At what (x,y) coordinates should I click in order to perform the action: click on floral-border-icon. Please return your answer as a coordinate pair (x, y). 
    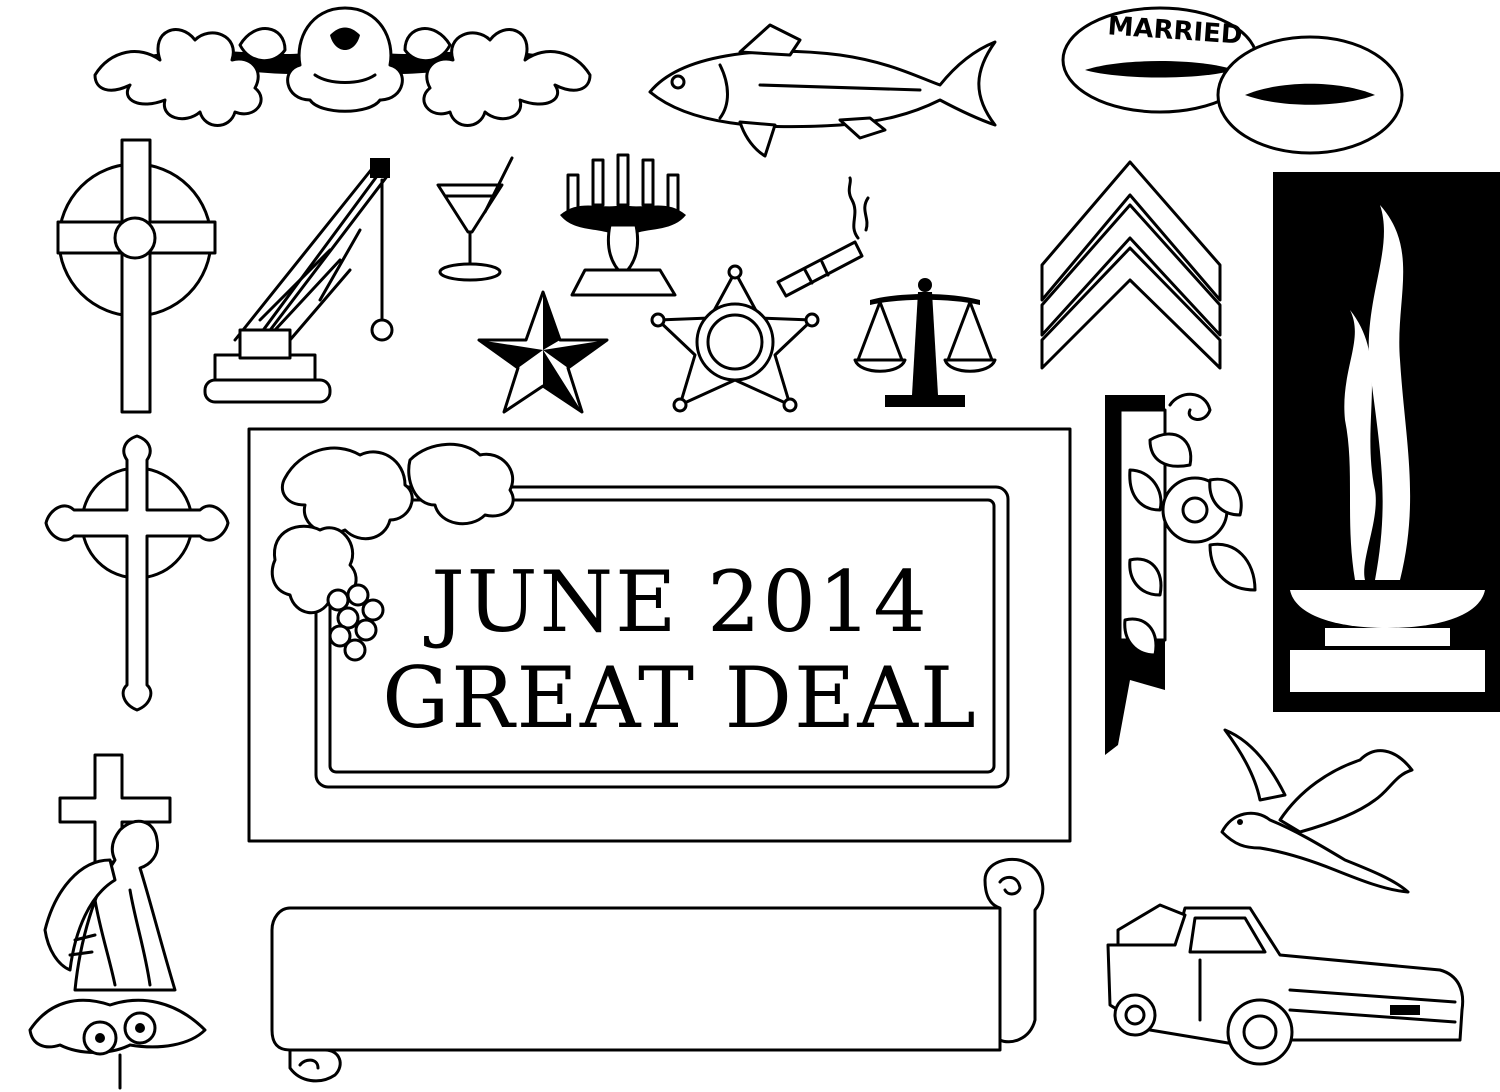
    Looking at the image, I should click on (342, 66).